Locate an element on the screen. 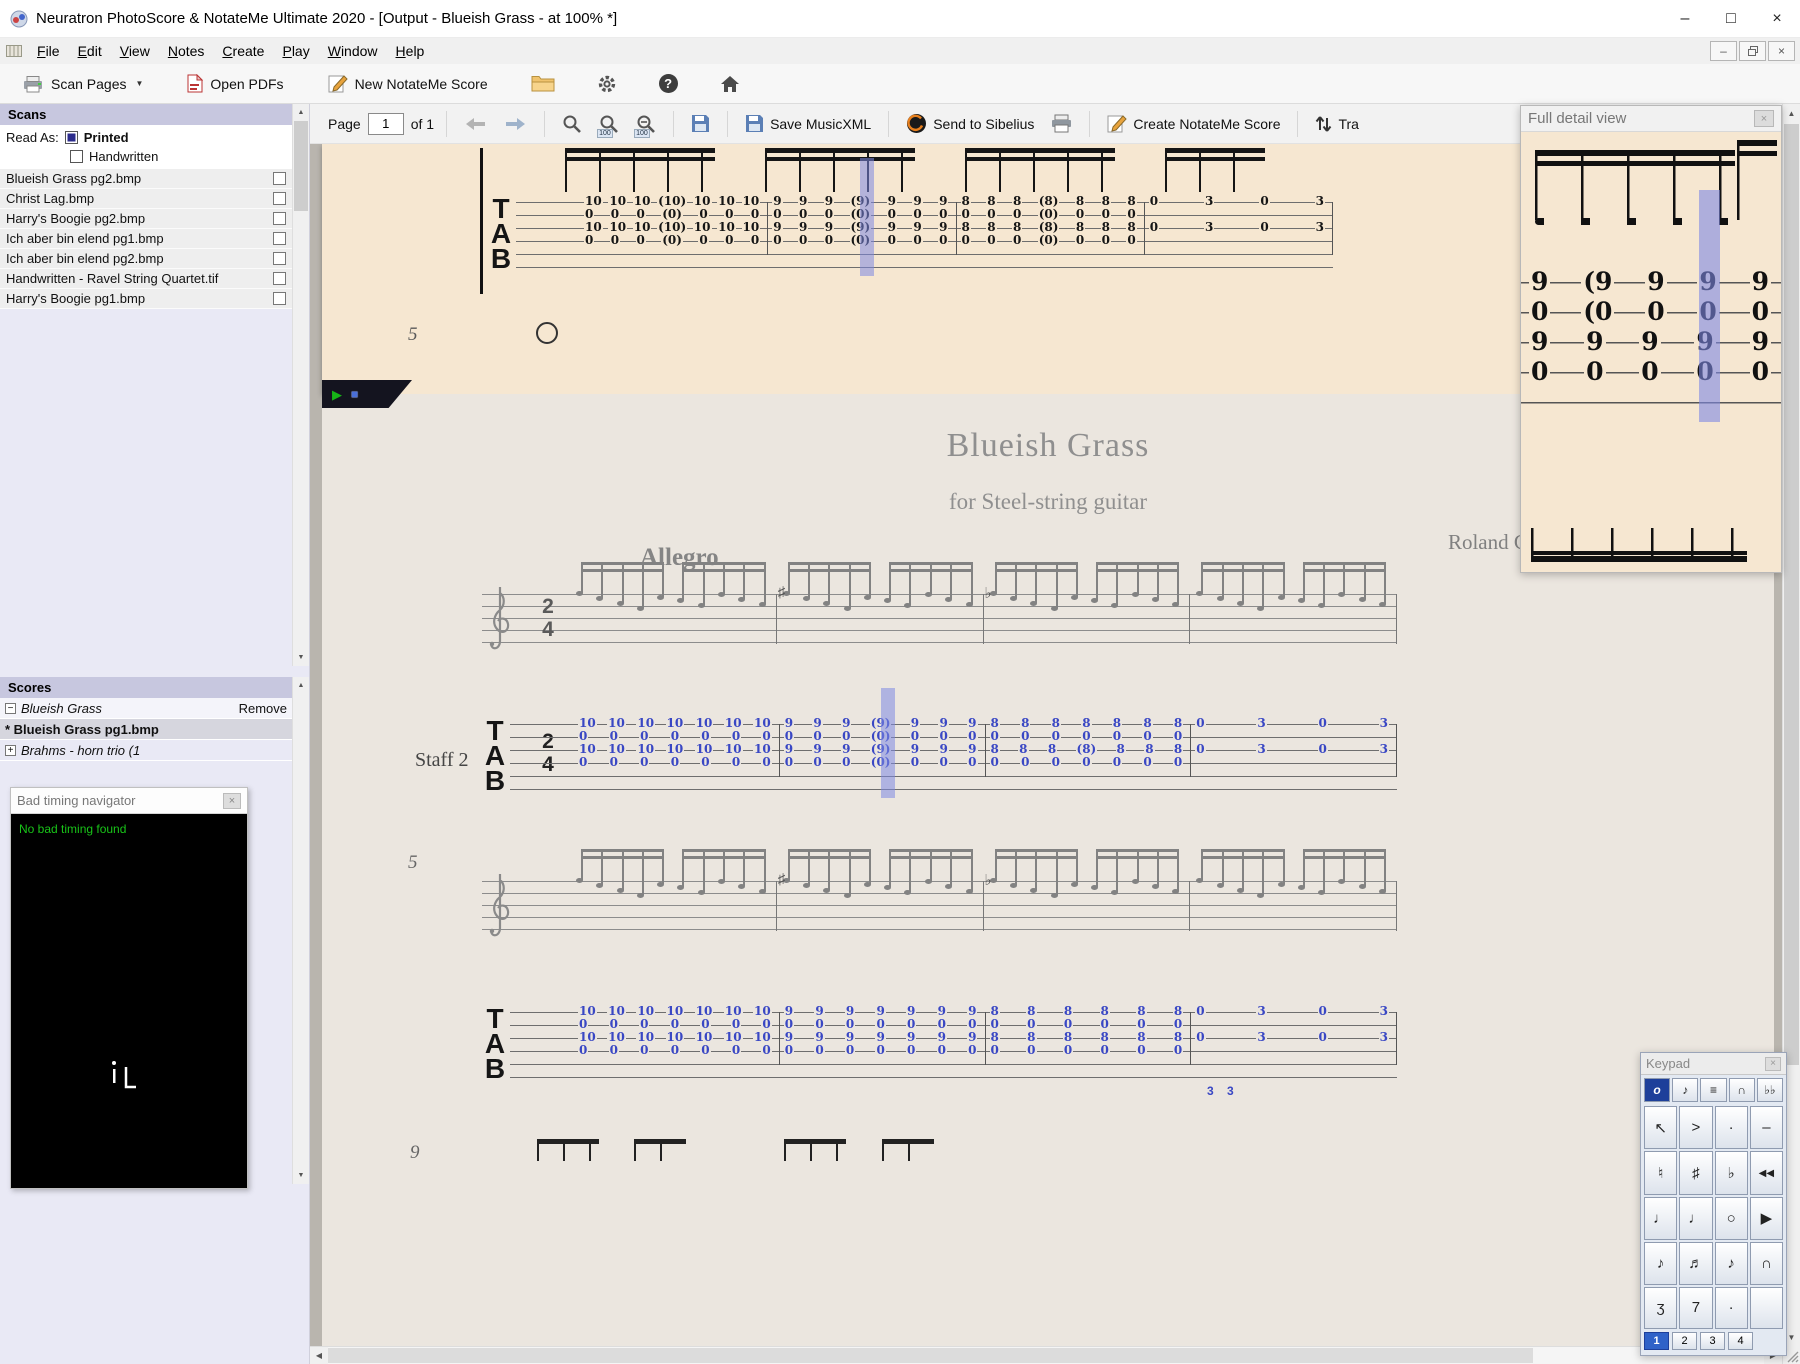 This screenshot has width=1800, height=1364. menu-window: Window is located at coordinates (353, 51).